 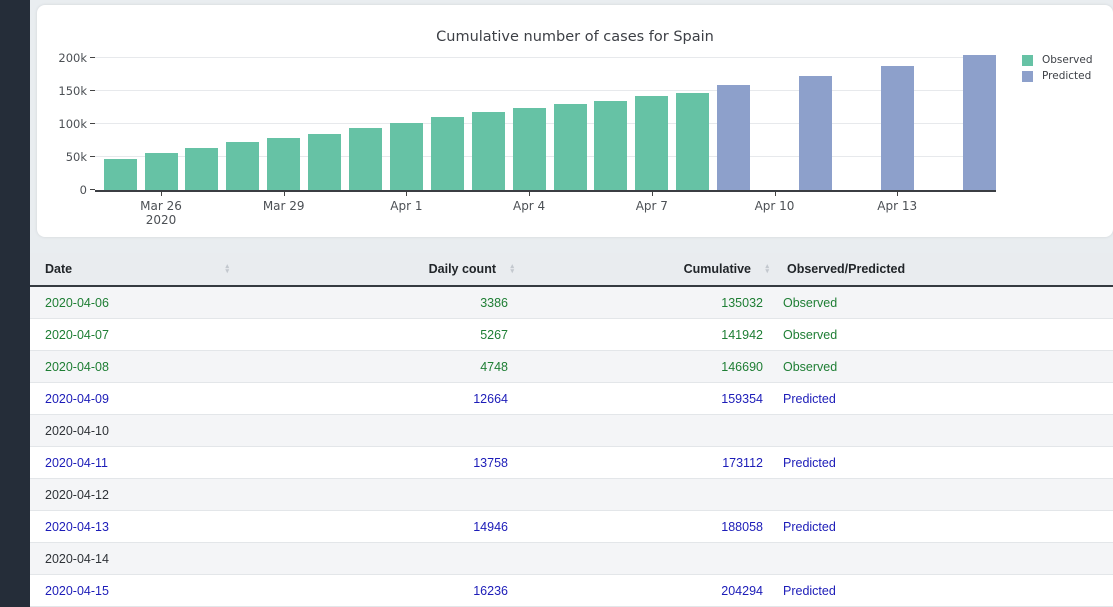 I want to click on cell-date: 2020-04-13, so click(x=132, y=526).